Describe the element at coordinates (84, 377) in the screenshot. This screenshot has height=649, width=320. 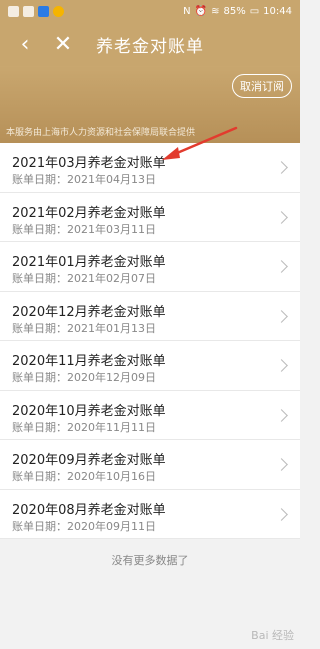
I see `statement-date: 账单日期：2020年12月09日` at that location.